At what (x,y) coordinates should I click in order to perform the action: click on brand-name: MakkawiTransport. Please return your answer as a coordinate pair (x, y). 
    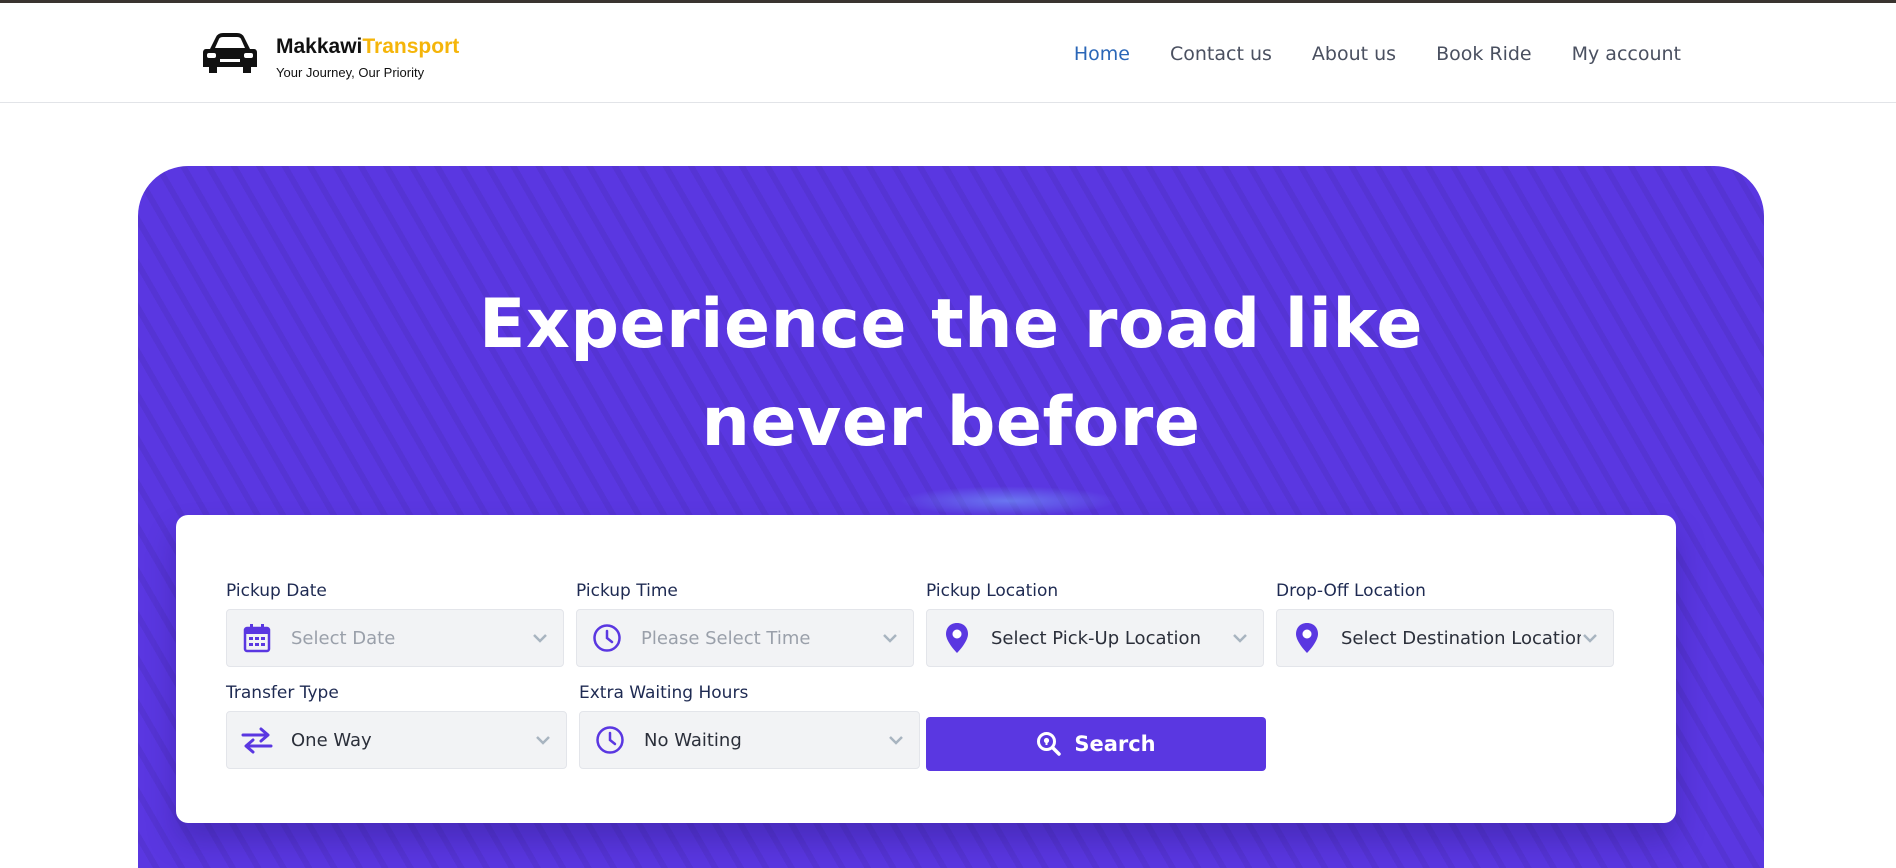
    Looking at the image, I should click on (367, 47).